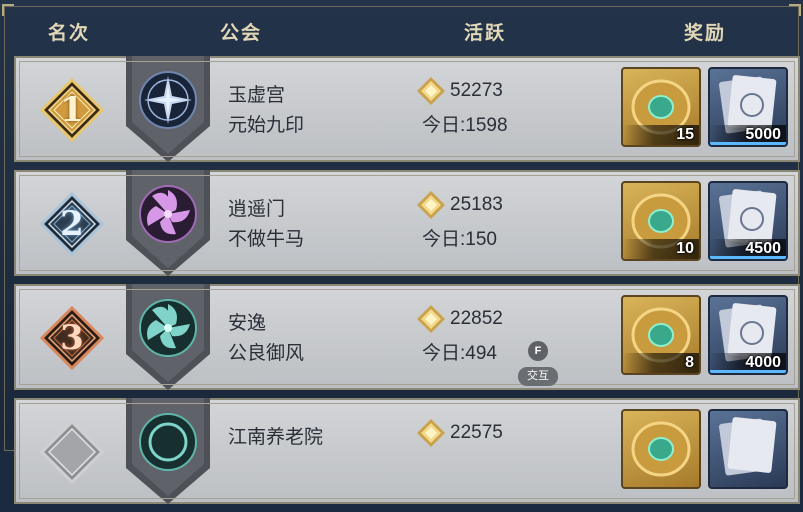 This screenshot has height=512, width=803. What do you see at coordinates (476, 318) in the screenshot?
I see `activity-value: 22852` at bounding box center [476, 318].